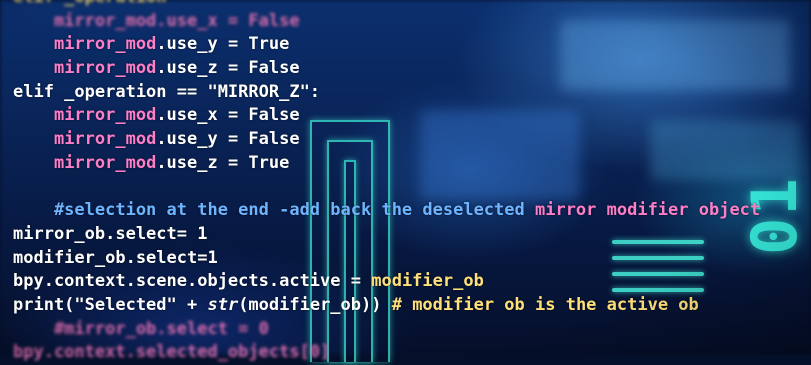 This screenshot has width=811, height=365. Describe the element at coordinates (223, 162) in the screenshot. I see `code-token: .use_z = True` at that location.